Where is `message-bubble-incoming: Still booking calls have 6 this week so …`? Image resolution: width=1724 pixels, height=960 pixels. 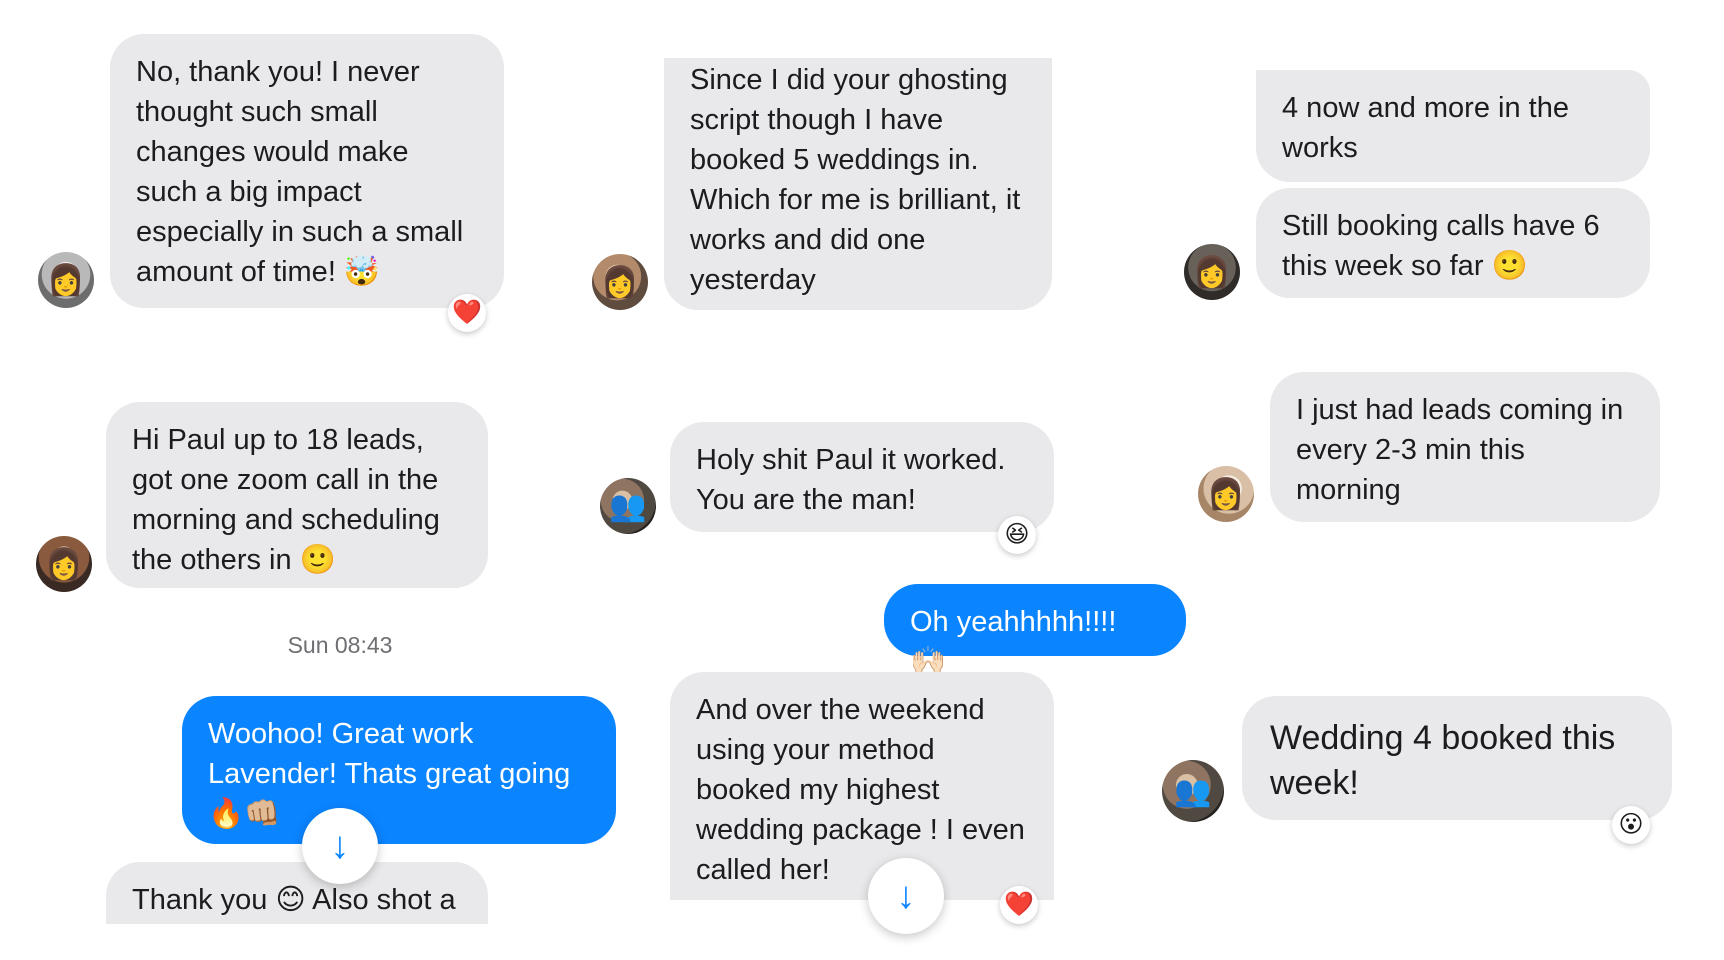
message-bubble-incoming: Still booking calls have 6 this week so … is located at coordinates (1453, 243).